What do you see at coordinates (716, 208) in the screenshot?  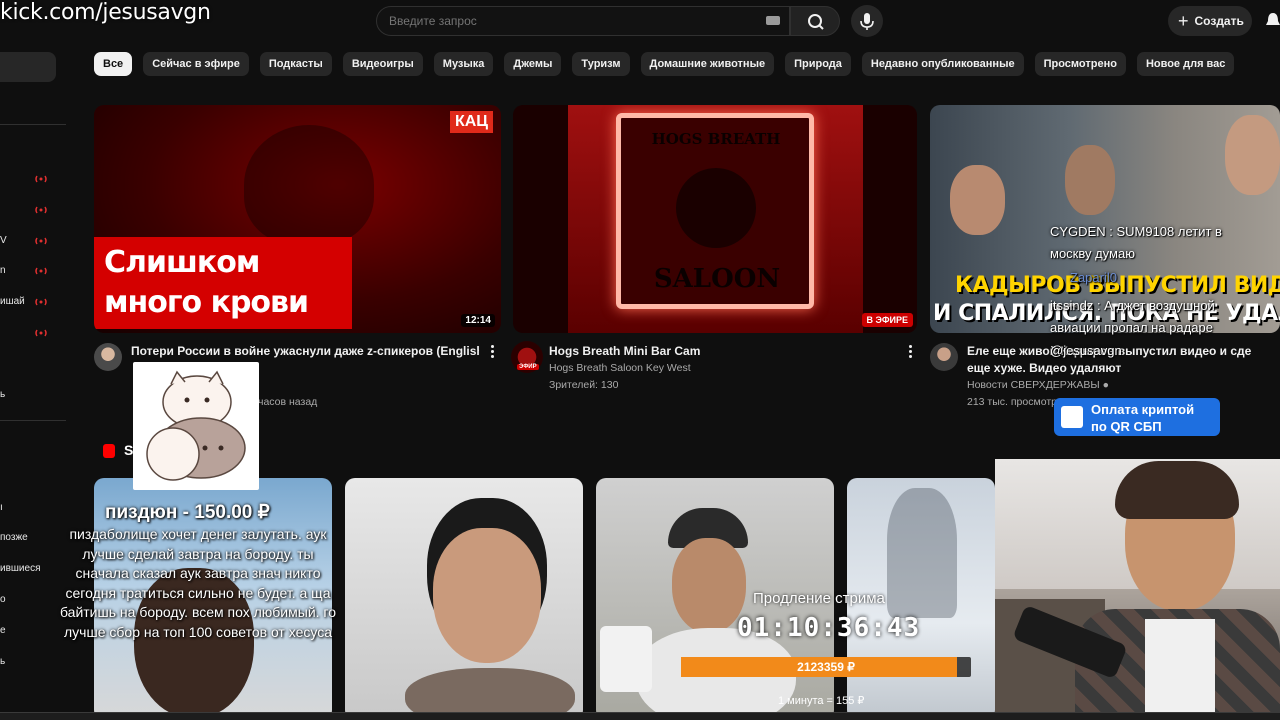 I see `boar-image` at bounding box center [716, 208].